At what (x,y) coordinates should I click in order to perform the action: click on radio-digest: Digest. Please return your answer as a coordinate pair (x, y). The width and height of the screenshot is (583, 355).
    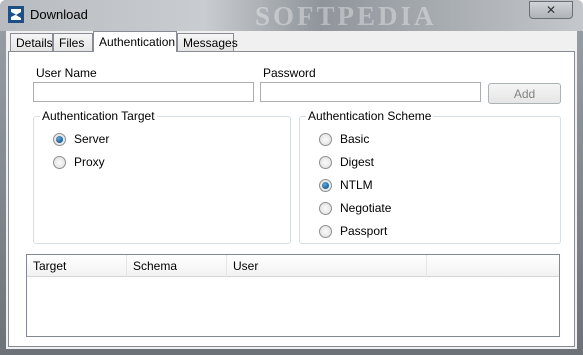
    Looking at the image, I should click on (346, 162).